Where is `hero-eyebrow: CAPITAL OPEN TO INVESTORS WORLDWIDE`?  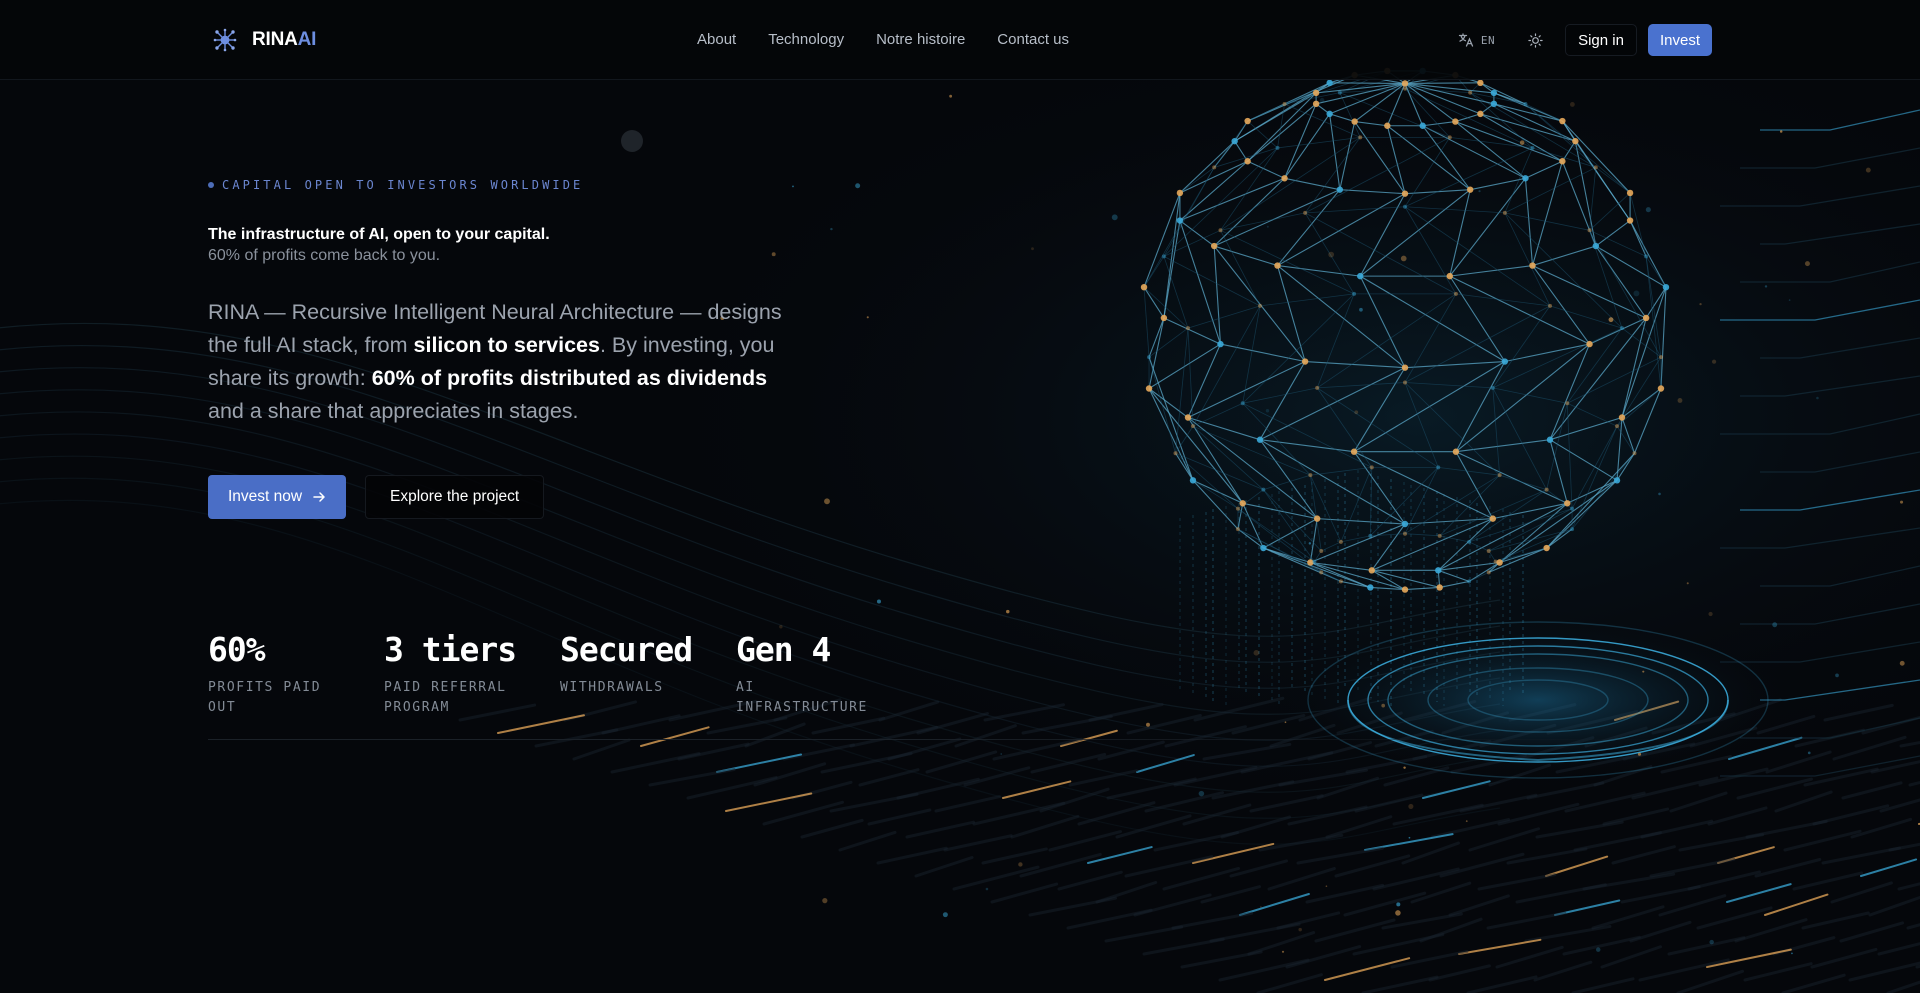 hero-eyebrow: CAPITAL OPEN TO INVESTORS WORLDWIDE is located at coordinates (395, 185).